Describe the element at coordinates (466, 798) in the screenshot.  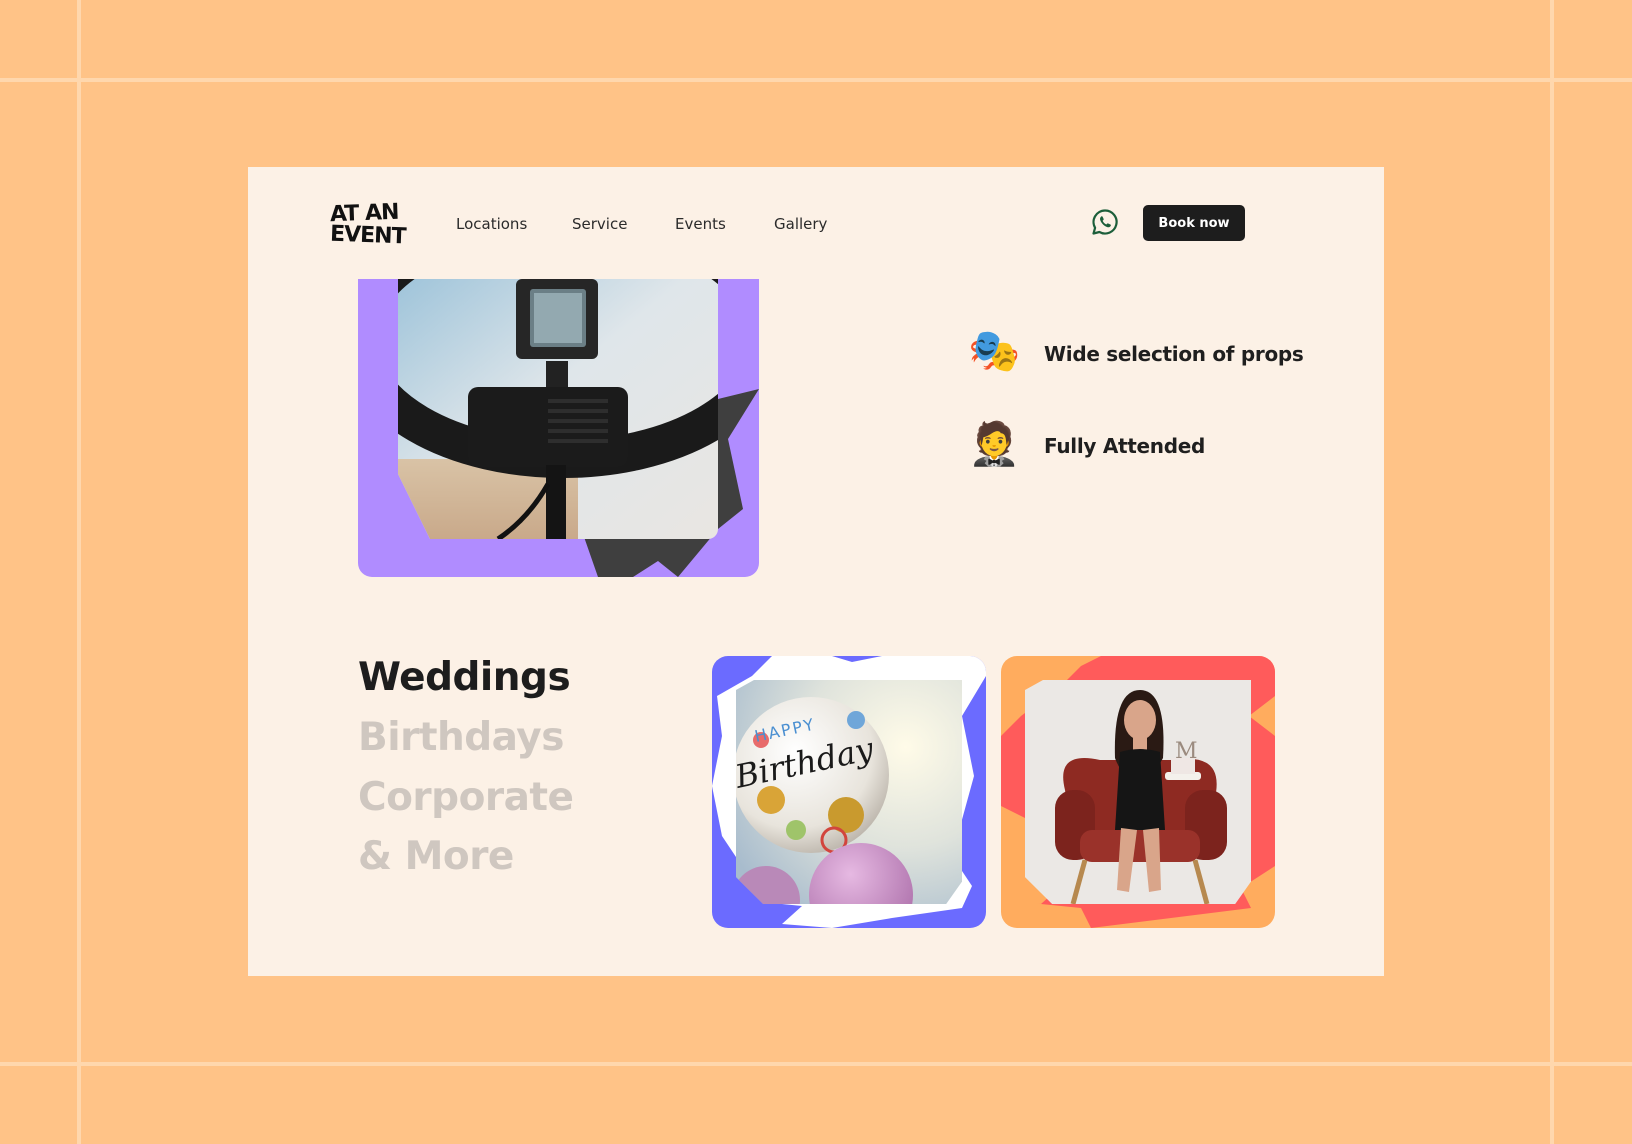
I see `event-type-corporate: Corporate` at that location.